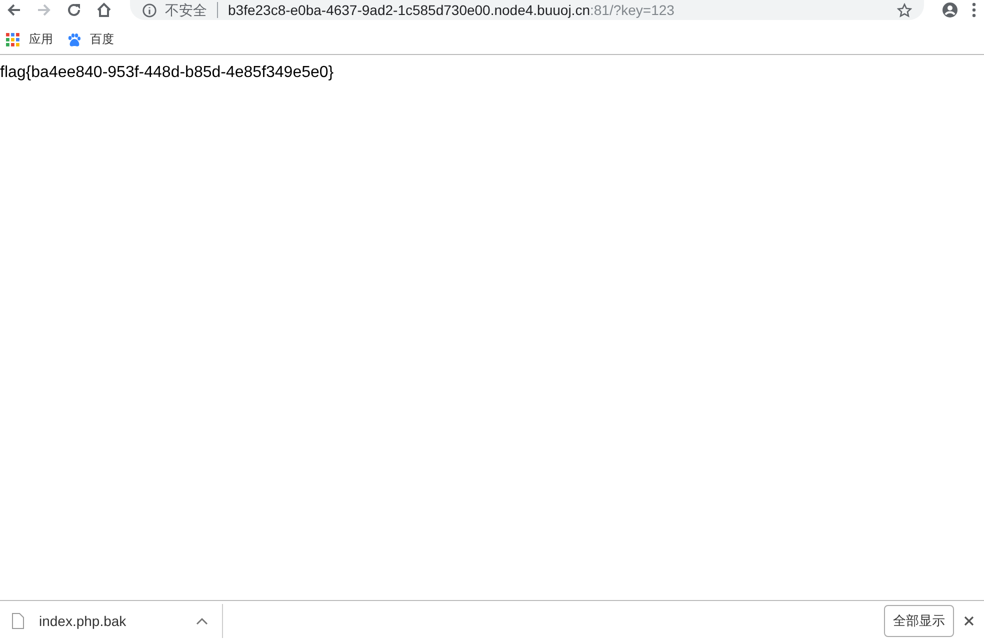 This screenshot has height=641, width=984. What do you see at coordinates (904, 10) in the screenshot?
I see `star-icon` at bounding box center [904, 10].